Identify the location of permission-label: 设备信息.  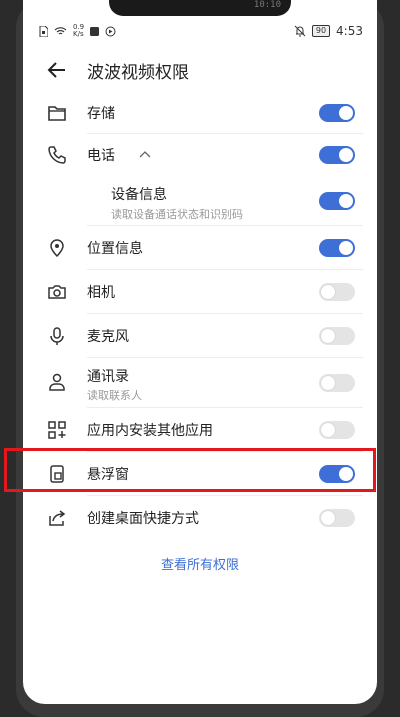
(139, 195).